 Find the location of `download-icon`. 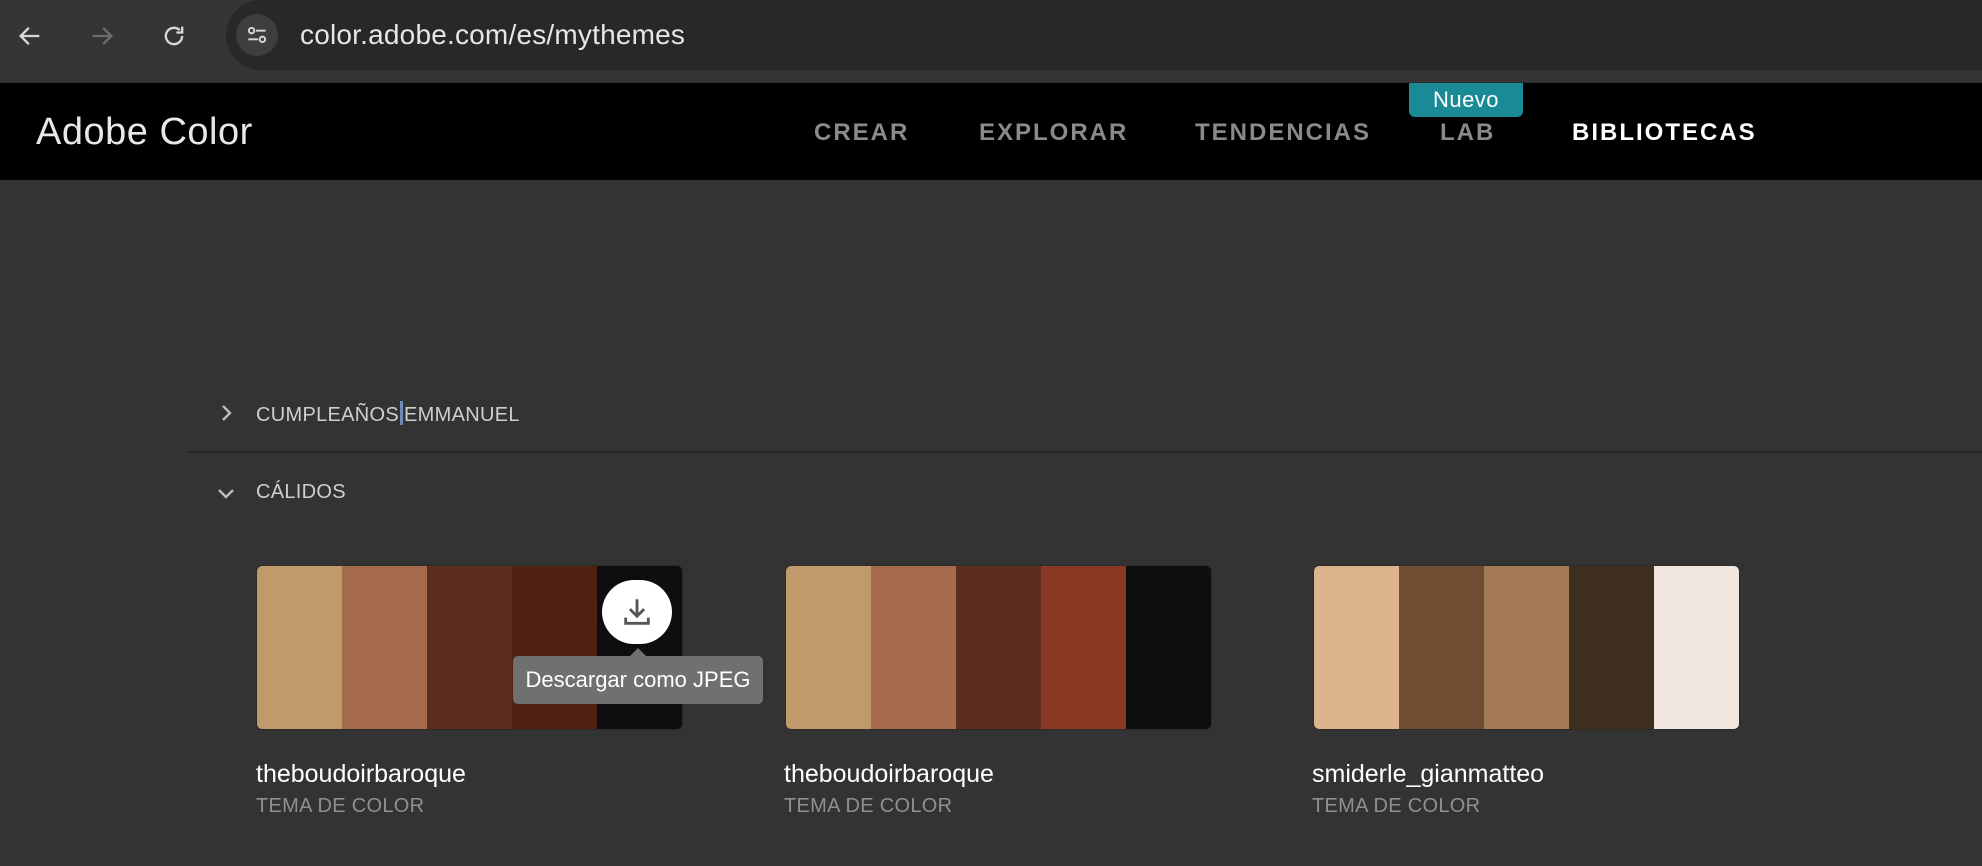

download-icon is located at coordinates (637, 612).